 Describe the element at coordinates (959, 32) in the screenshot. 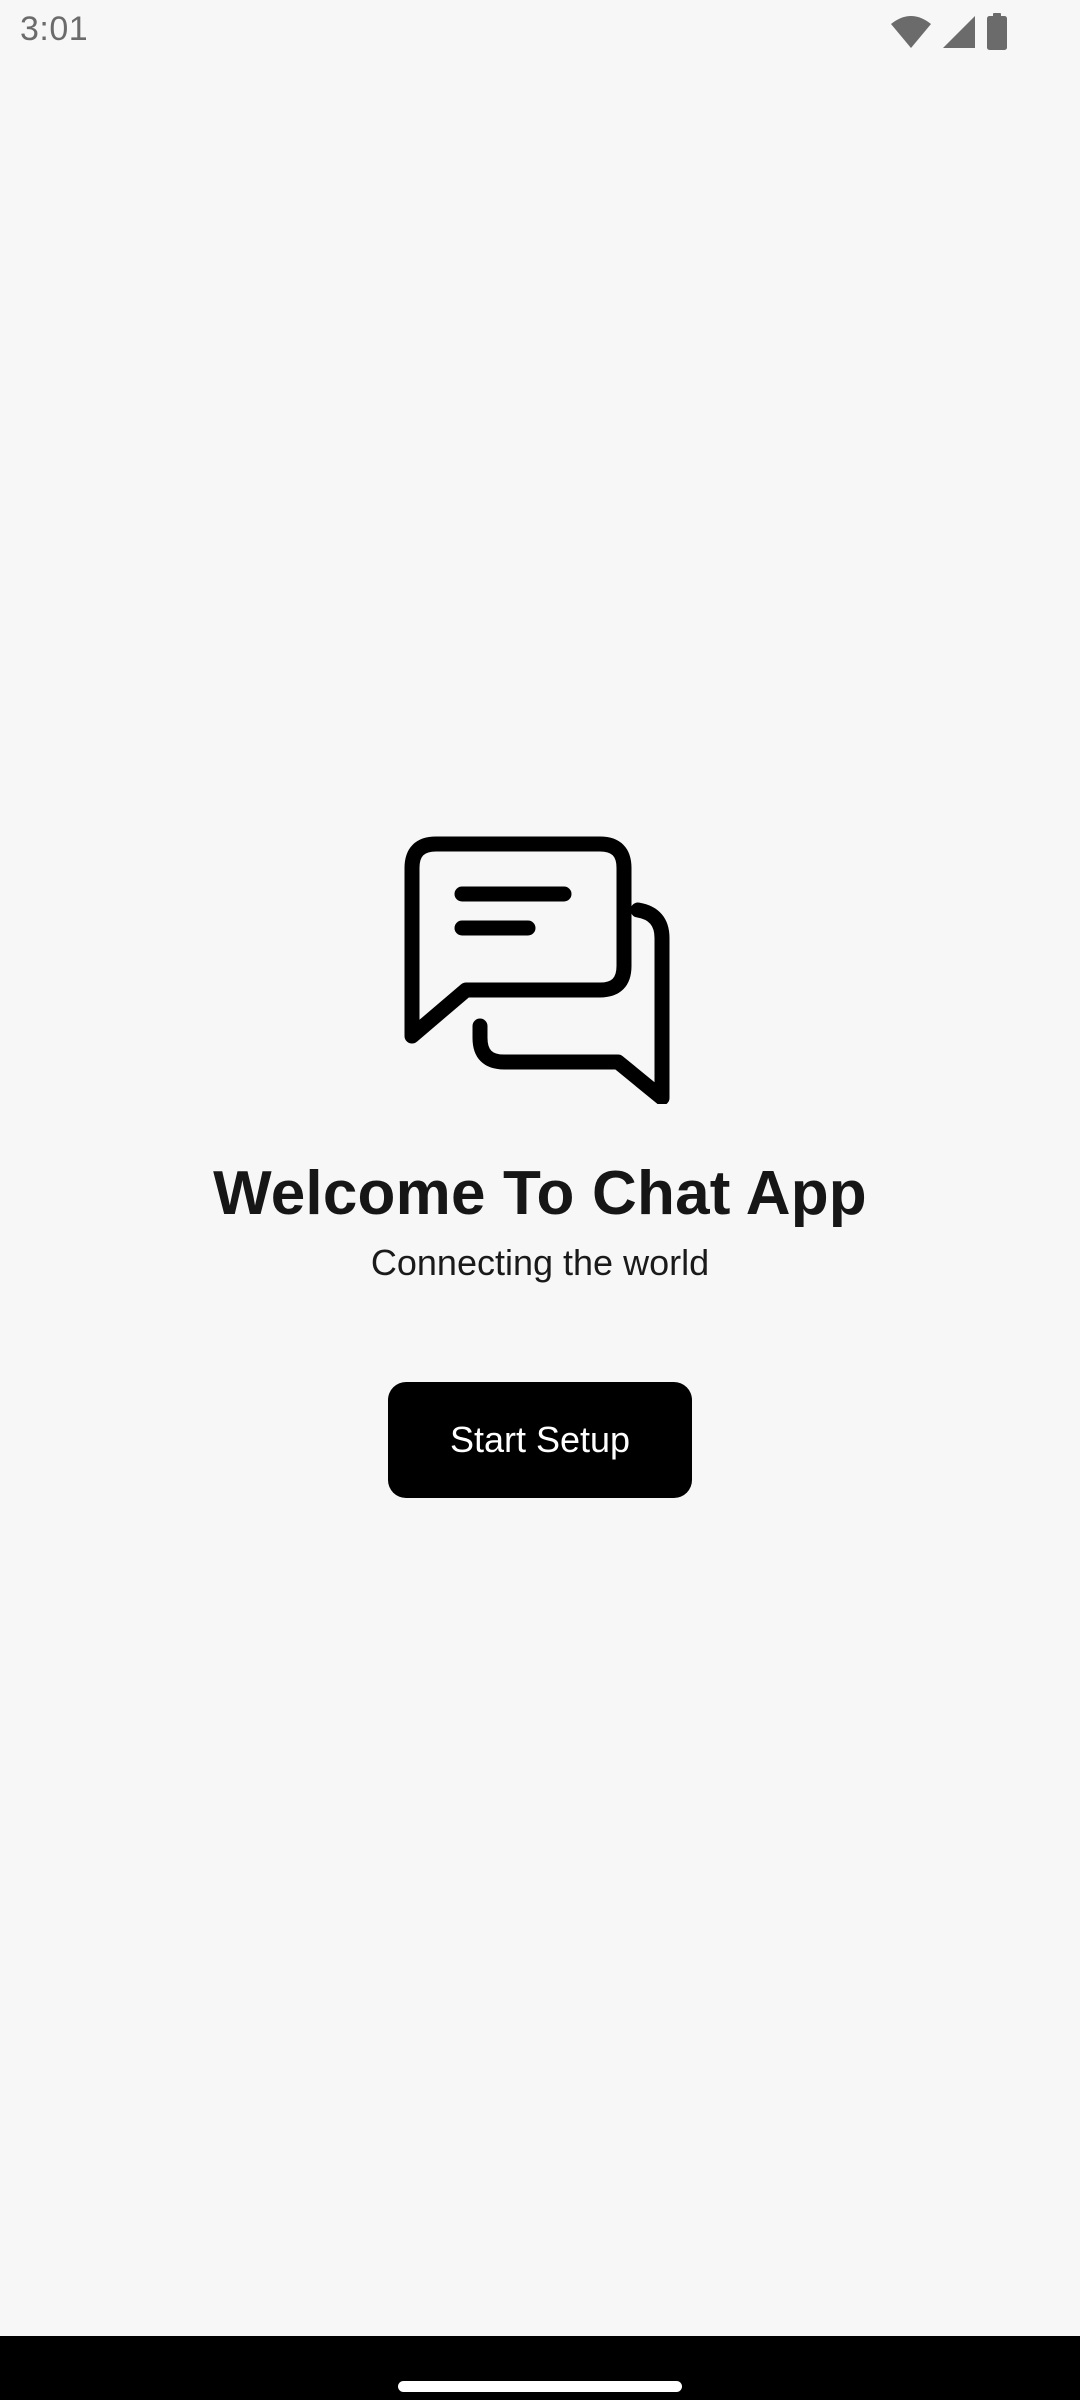

I see `cellular-signal-icon` at that location.